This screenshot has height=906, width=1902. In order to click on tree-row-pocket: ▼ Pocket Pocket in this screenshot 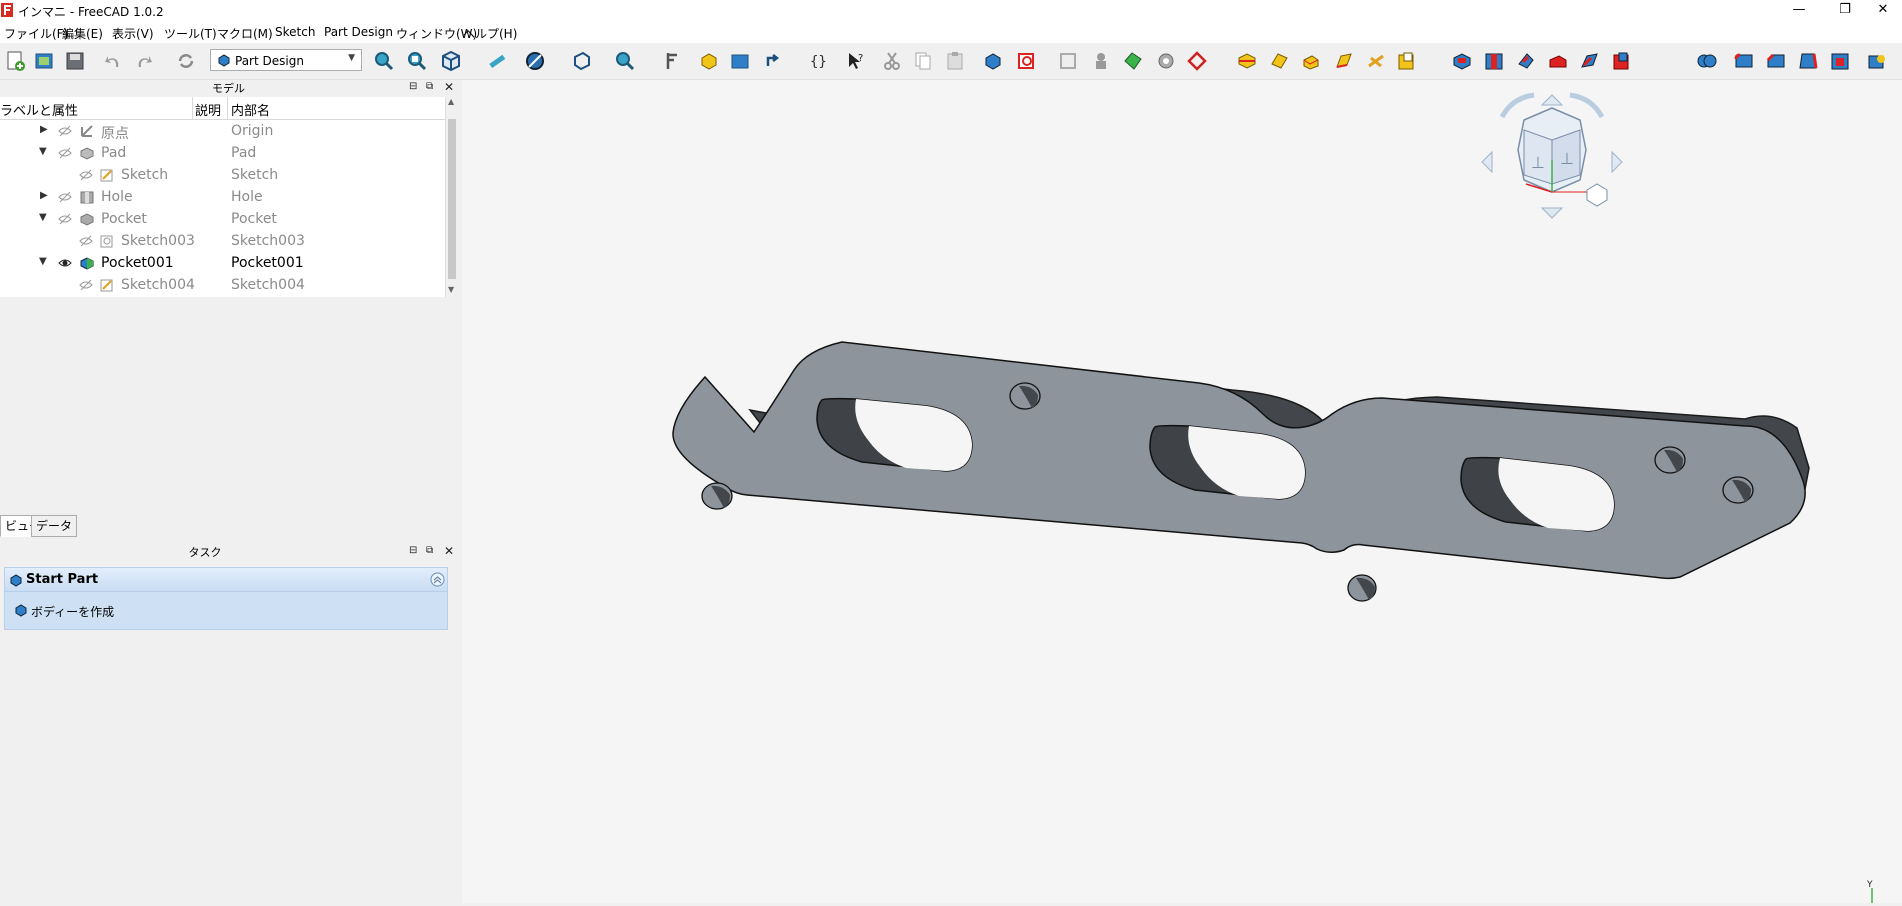, I will do `click(222, 219)`.